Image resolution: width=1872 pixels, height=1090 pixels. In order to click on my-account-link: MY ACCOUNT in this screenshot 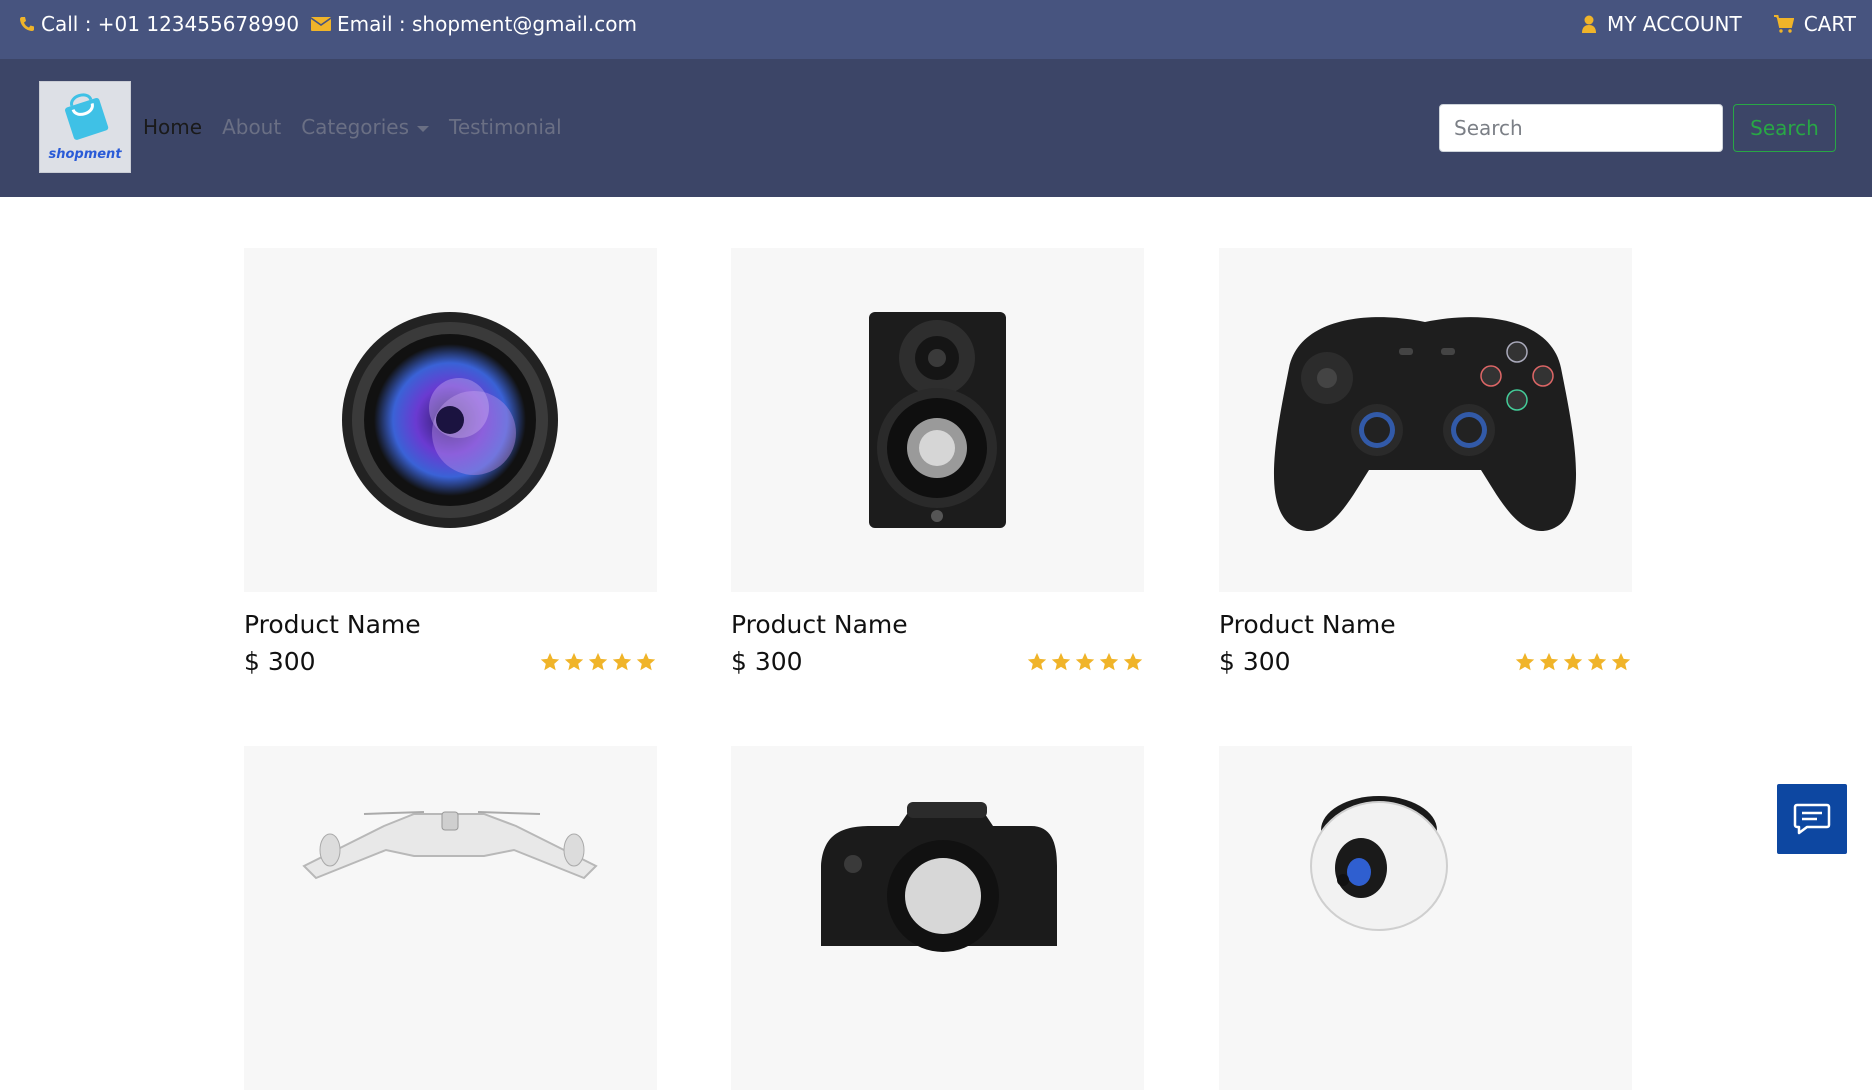, I will do `click(1661, 24)`.